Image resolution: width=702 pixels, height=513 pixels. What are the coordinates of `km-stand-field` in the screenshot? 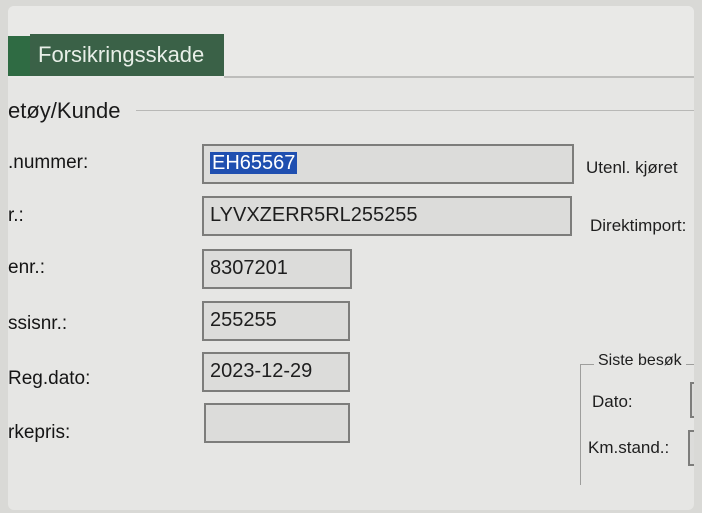 It's located at (691, 448).